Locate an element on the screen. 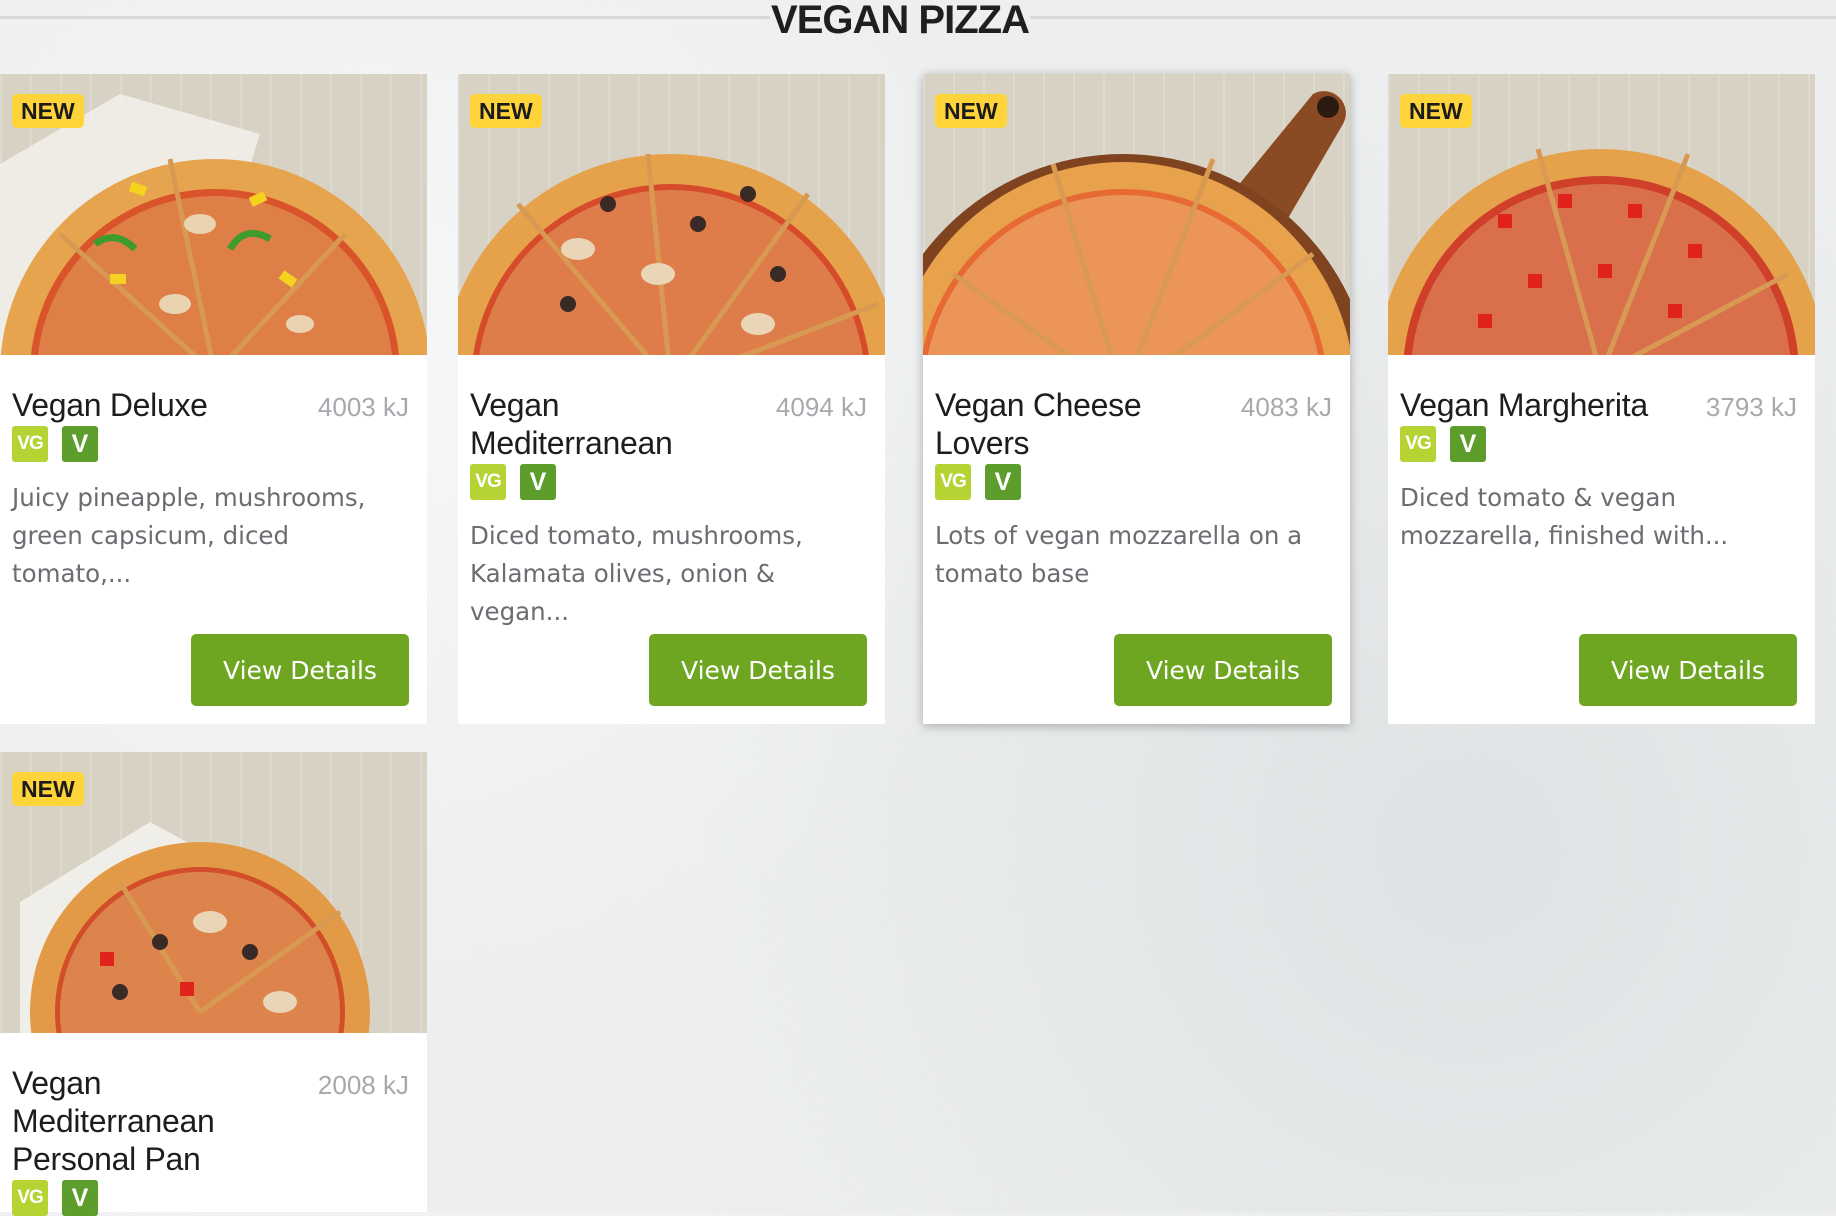  product-name: Vegan Mediterranean Personal Pan is located at coordinates (144, 1121).